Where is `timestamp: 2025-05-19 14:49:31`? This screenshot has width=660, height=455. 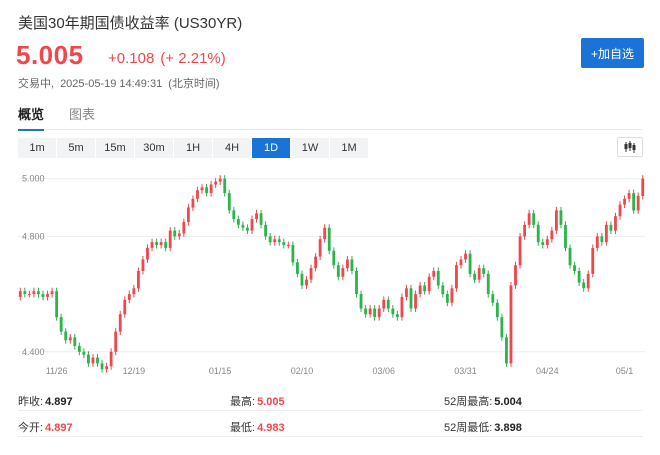 timestamp: 2025-05-19 14:49:31 is located at coordinates (111, 84).